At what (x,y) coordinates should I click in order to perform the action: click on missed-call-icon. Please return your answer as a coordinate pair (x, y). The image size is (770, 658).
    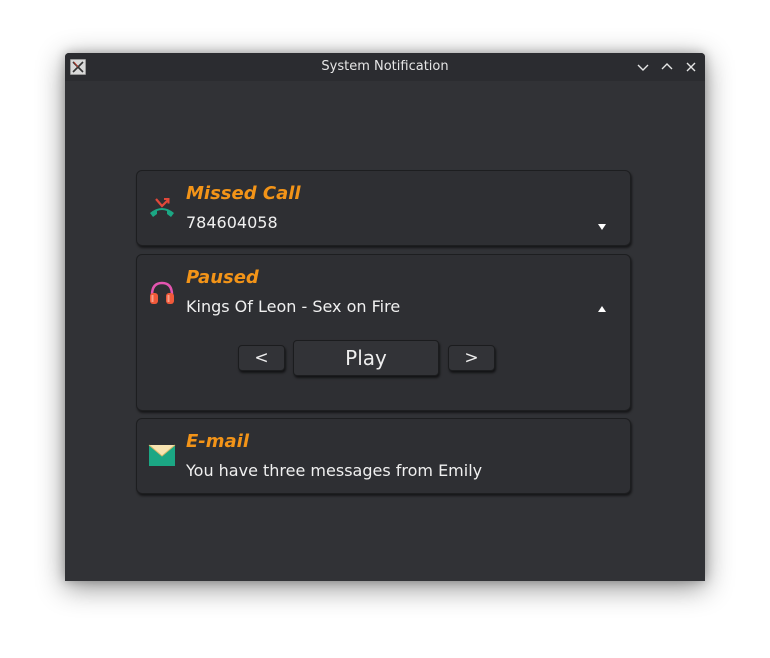
    Looking at the image, I should click on (162, 208).